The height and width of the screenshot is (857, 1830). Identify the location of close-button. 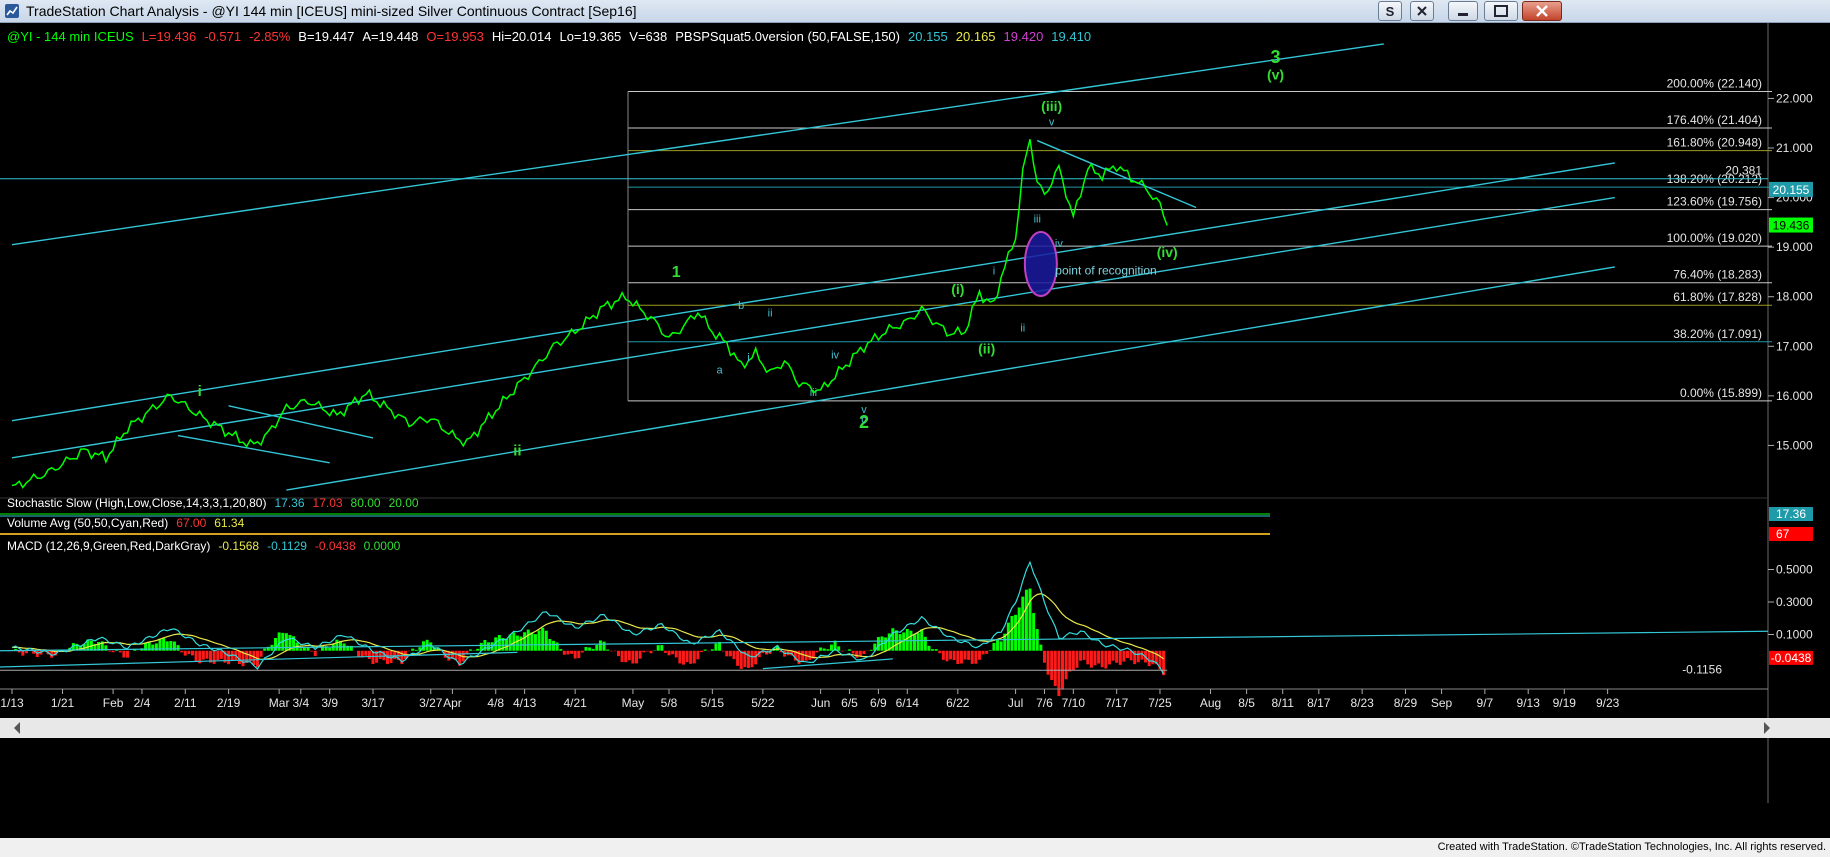
(1542, 11).